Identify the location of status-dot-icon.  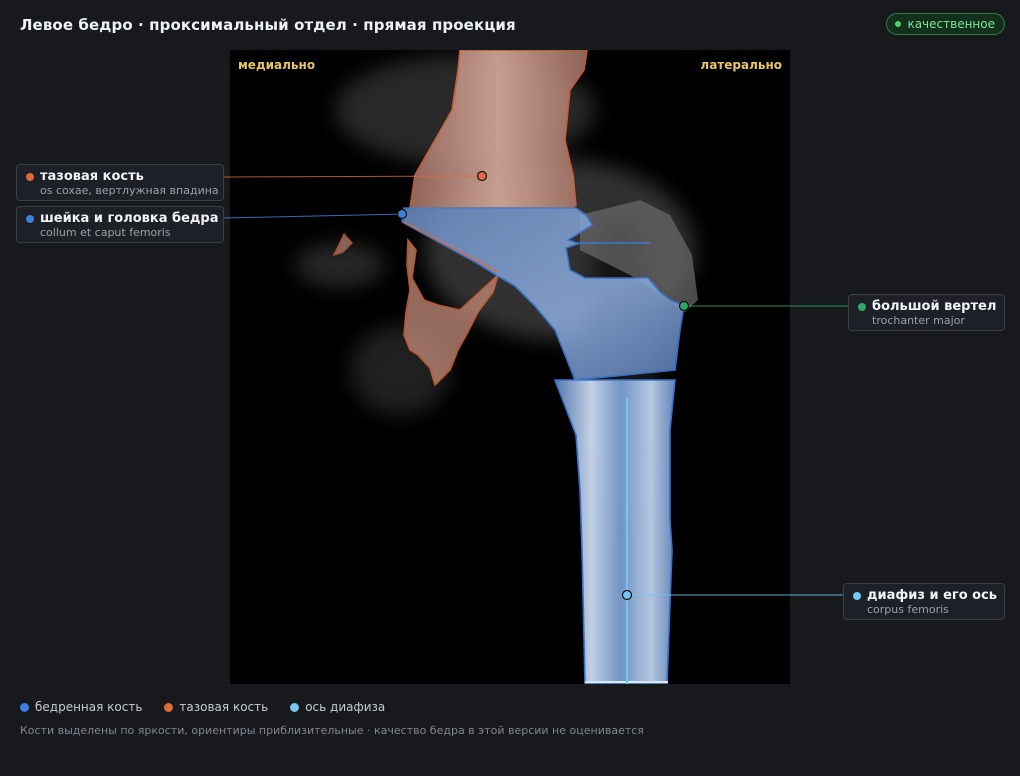
(898, 24).